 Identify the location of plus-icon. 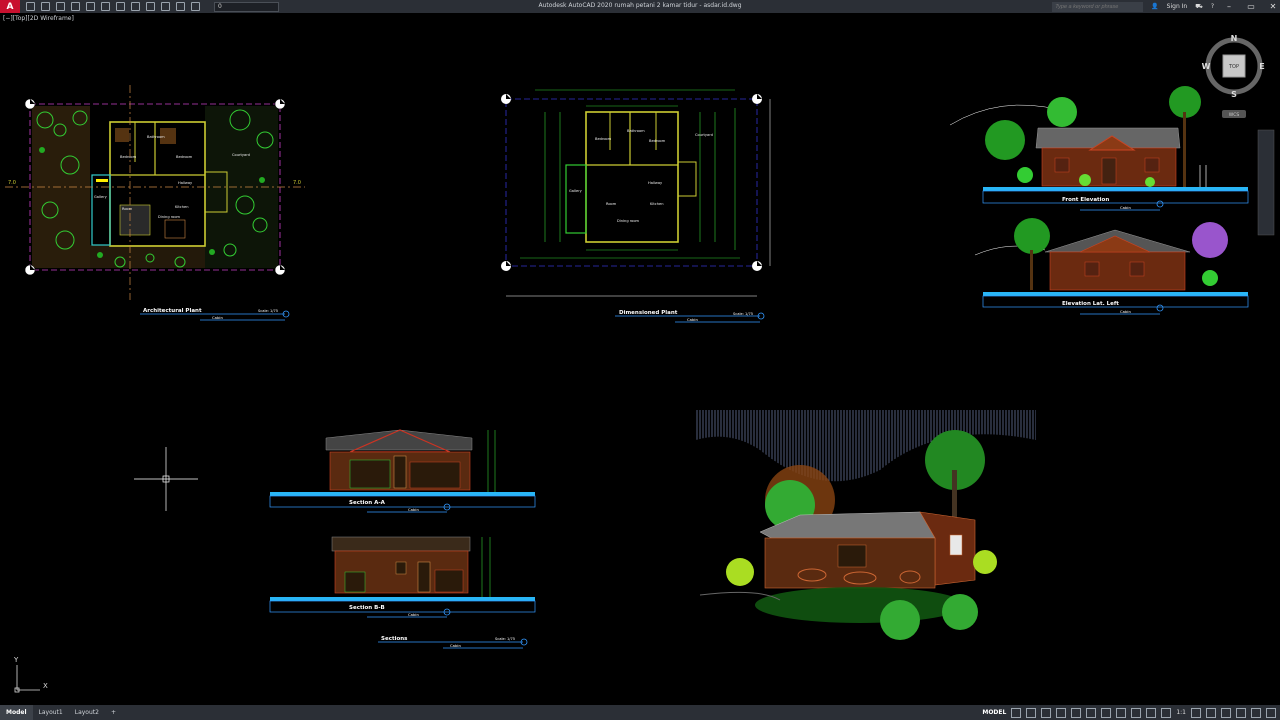
(1211, 712).